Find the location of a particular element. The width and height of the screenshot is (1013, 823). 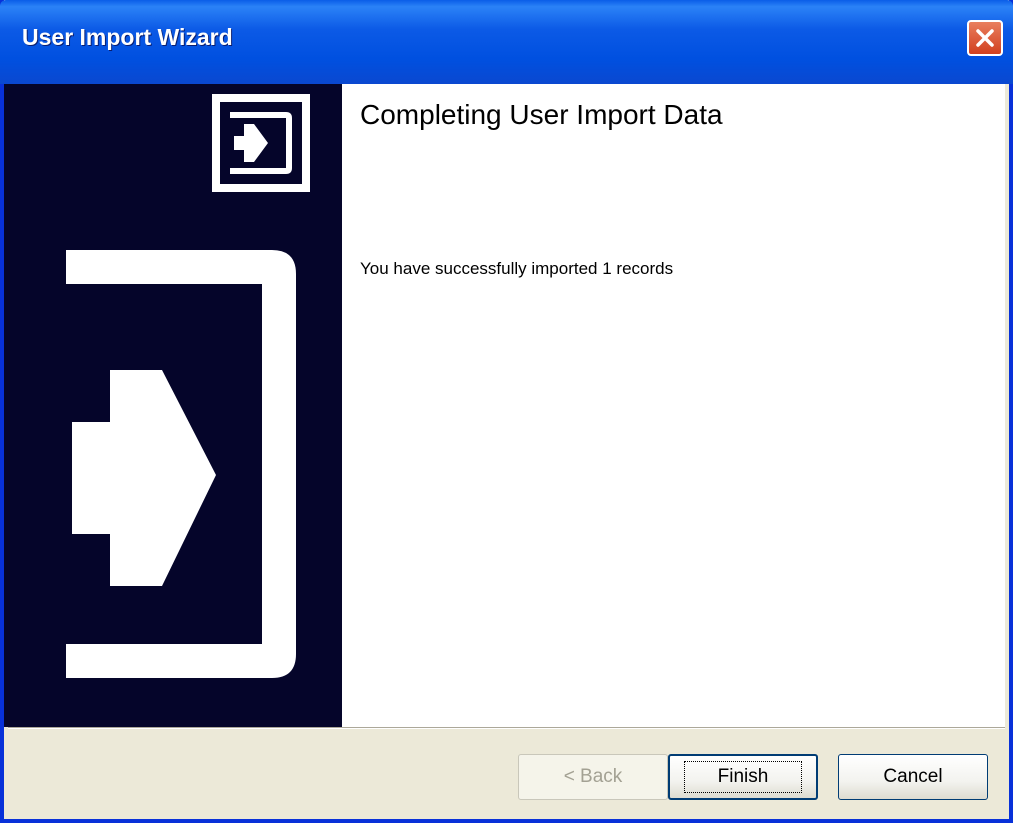

divider is located at coordinates (506, 728).